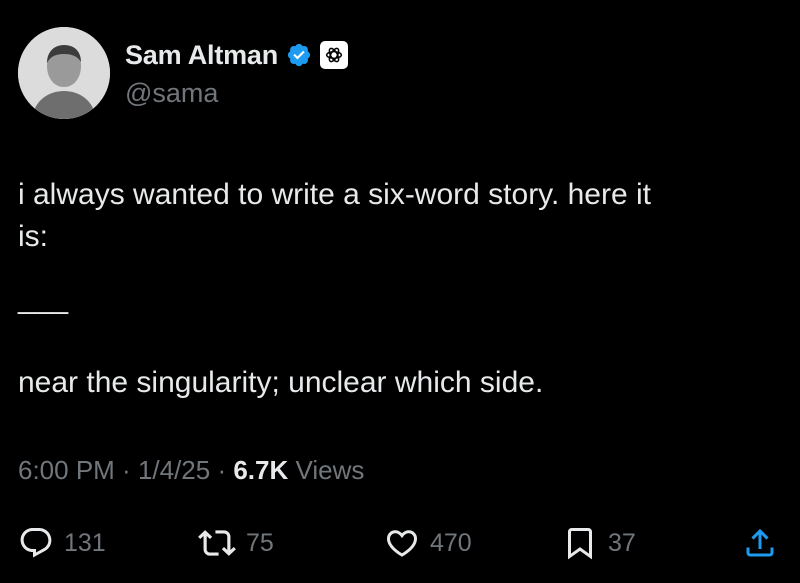 The height and width of the screenshot is (583, 800). Describe the element at coordinates (33, 236) in the screenshot. I see `tweet-text-line: is:` at that location.